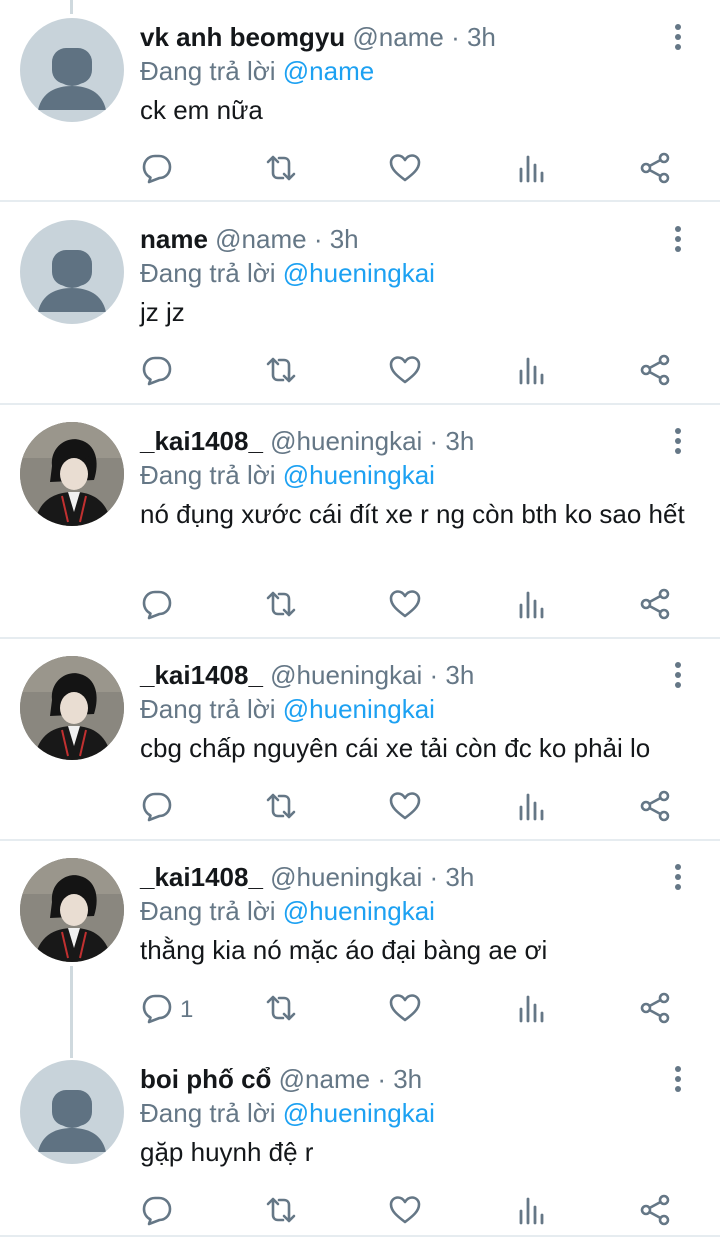  I want to click on display-name: boi phố cổ, so click(205, 1079).